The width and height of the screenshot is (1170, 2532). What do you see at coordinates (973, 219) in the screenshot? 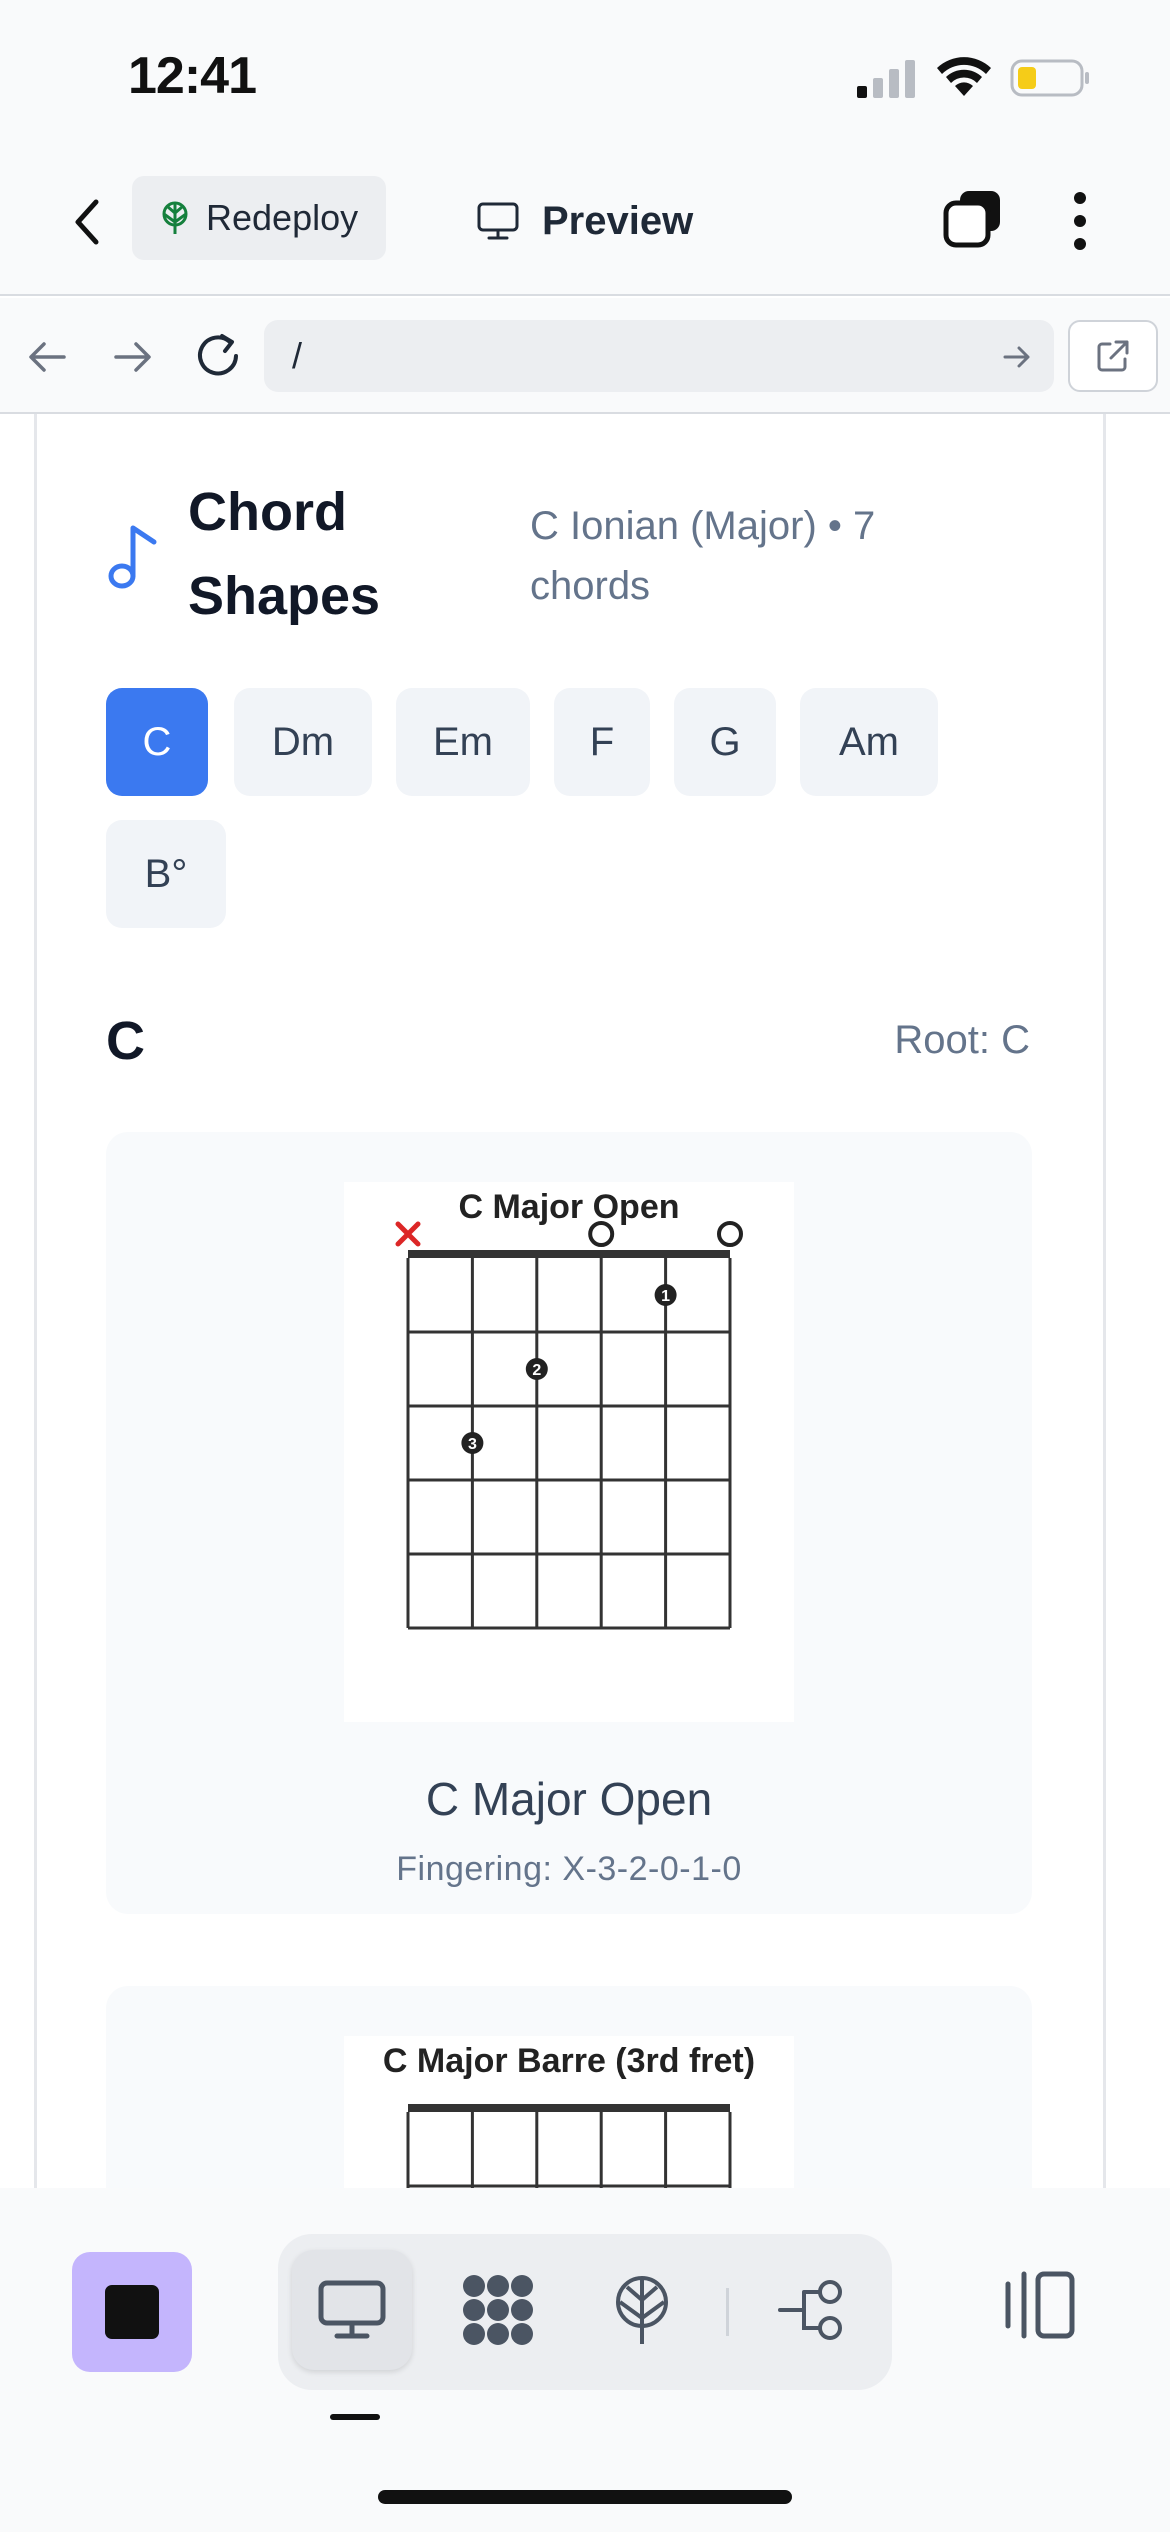
I see `tabs-icon` at bounding box center [973, 219].